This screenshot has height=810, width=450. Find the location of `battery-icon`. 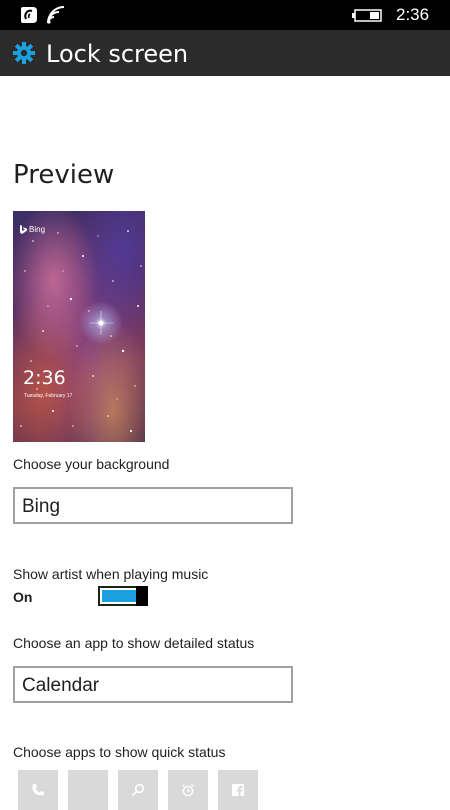

battery-icon is located at coordinates (367, 15).